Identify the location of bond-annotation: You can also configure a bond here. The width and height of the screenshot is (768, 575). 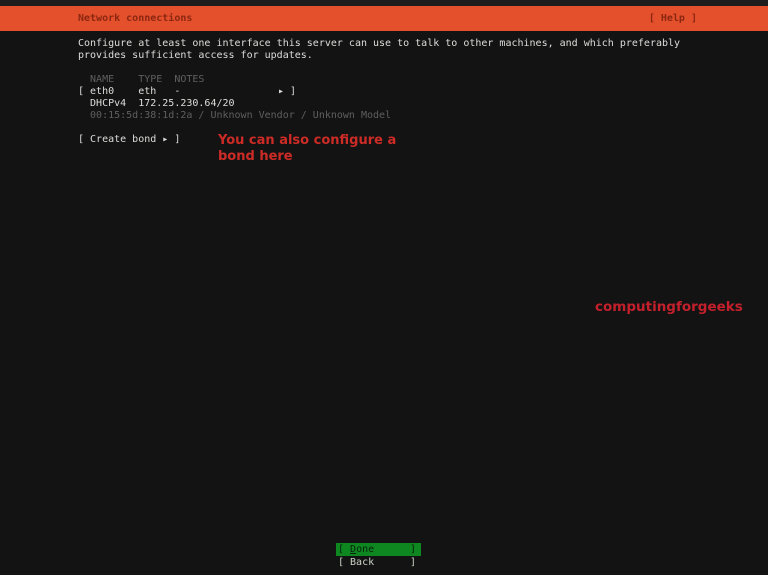
(307, 149).